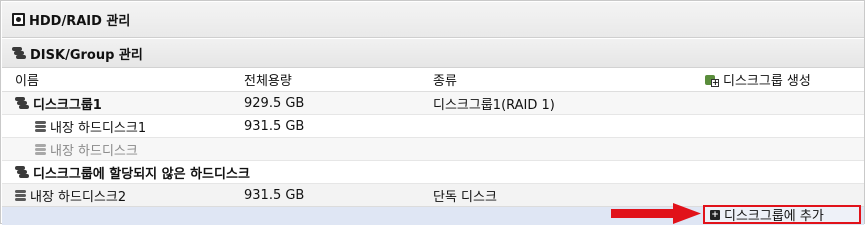 Image resolution: width=865 pixels, height=240 pixels. I want to click on add-to-disk-group-label: 디스크그룹에 추가, so click(774, 216).